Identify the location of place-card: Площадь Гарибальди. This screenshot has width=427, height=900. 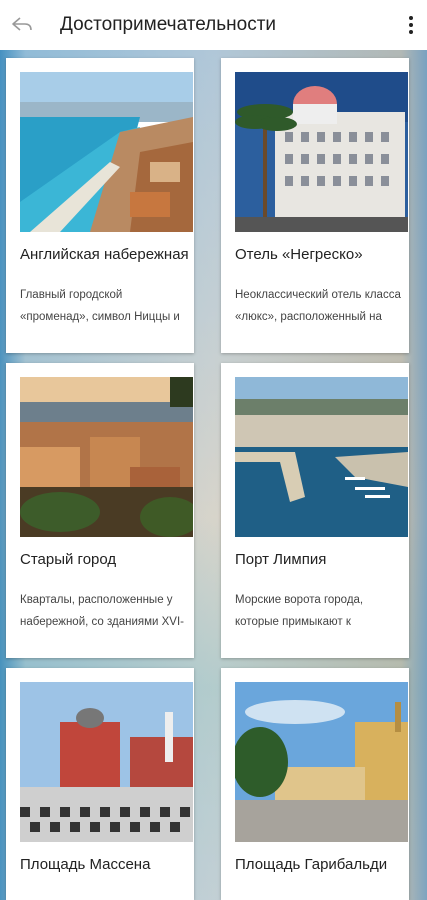
(315, 784).